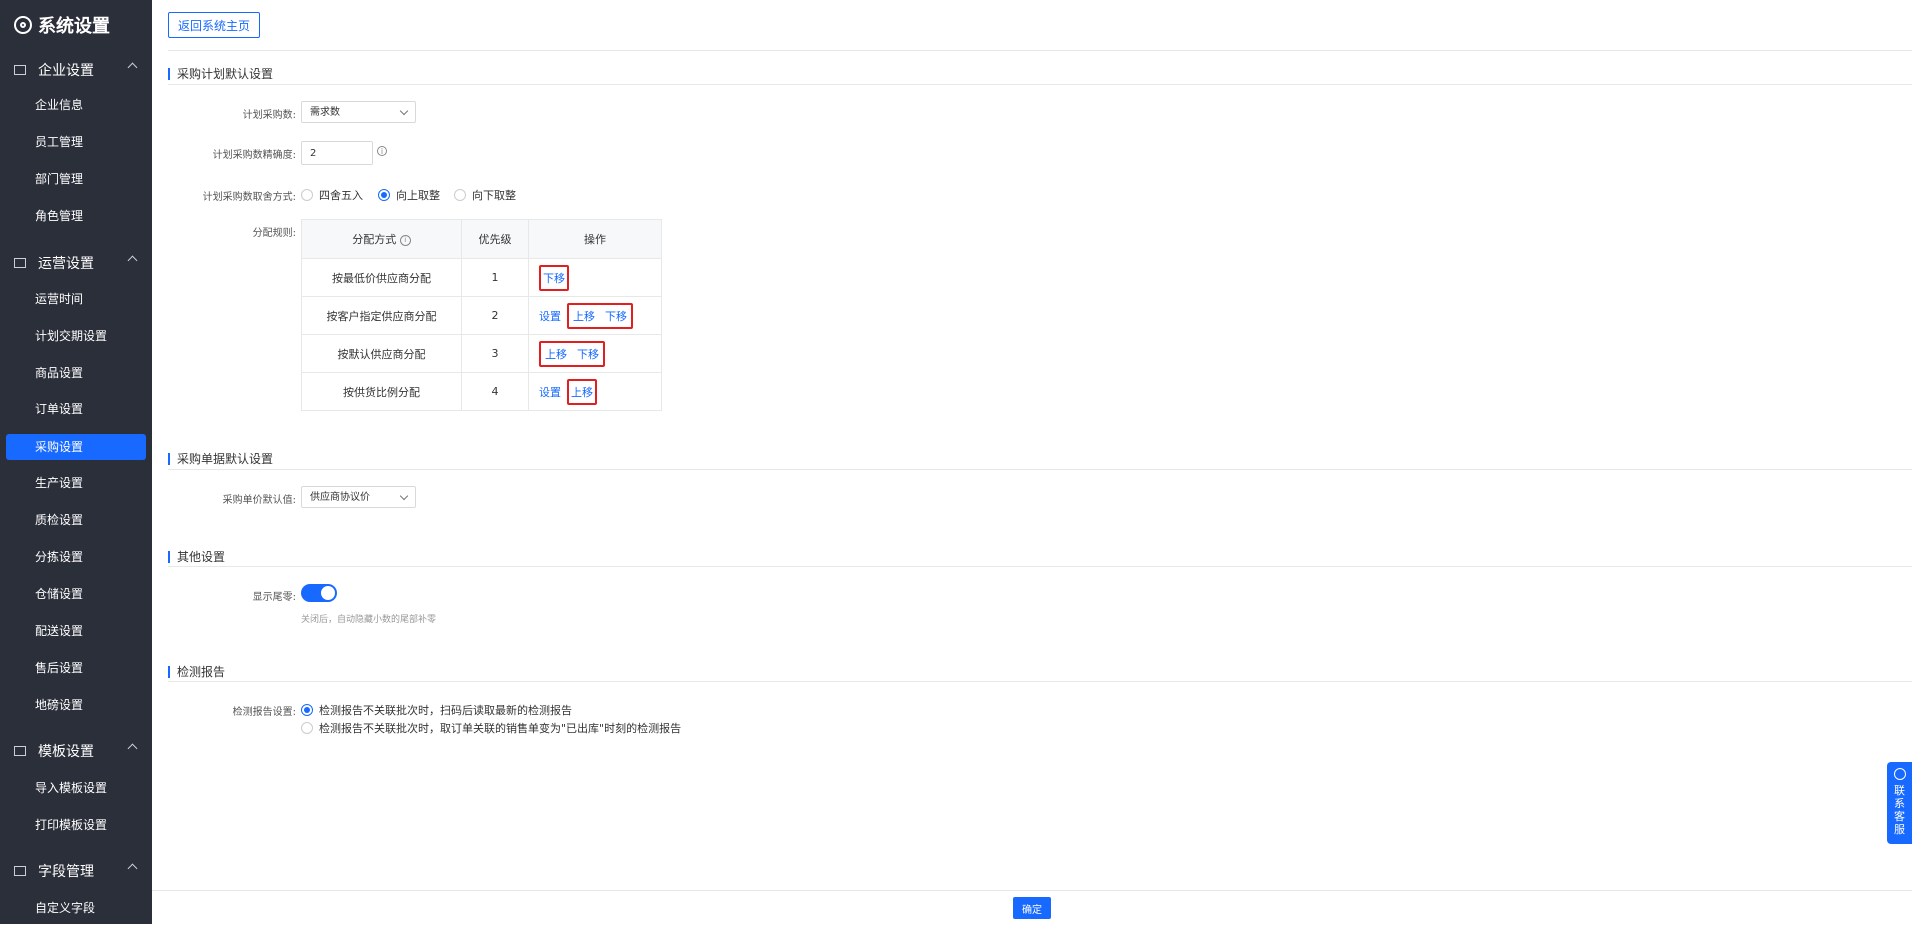 The height and width of the screenshot is (925, 1912). Describe the element at coordinates (495, 315) in the screenshot. I see `table-cell: 2` at that location.